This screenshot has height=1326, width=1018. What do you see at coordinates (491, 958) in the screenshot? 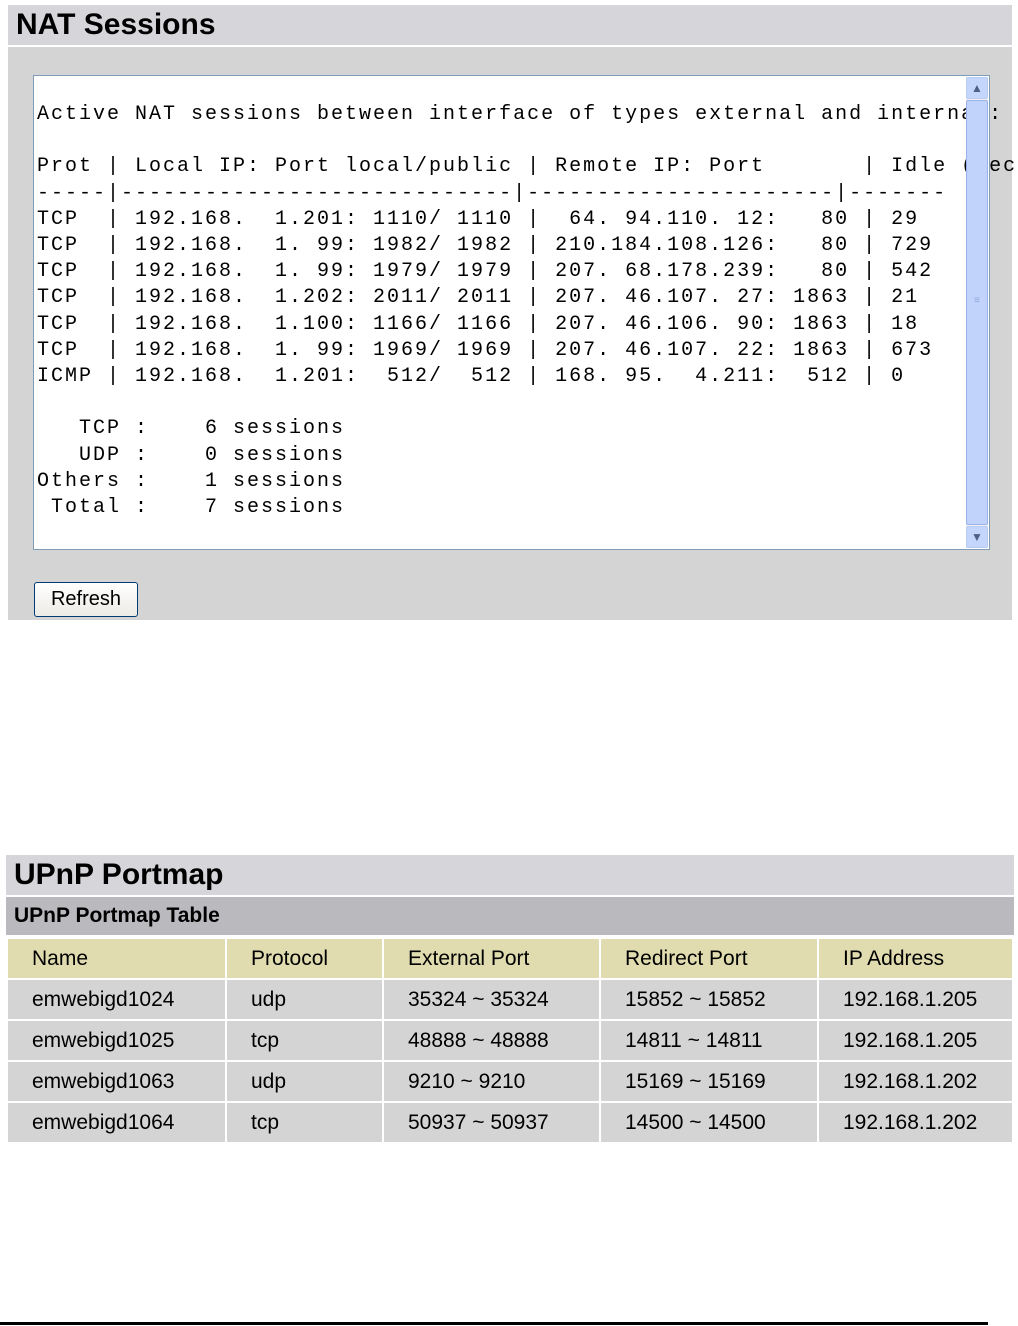
I see `column-header-external-port: External Port` at bounding box center [491, 958].